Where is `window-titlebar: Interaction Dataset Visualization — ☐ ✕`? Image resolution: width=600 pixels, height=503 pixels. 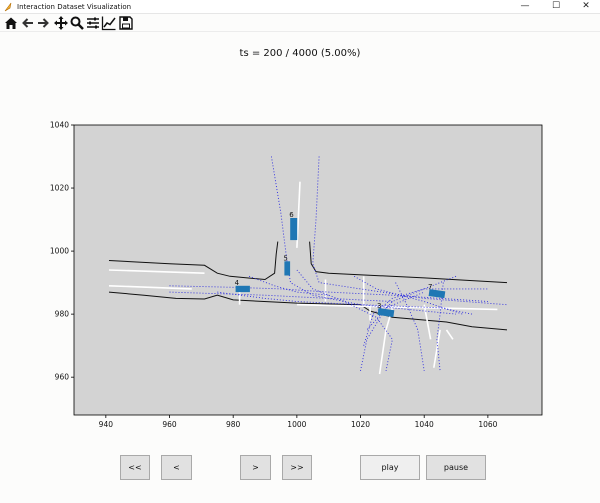
window-titlebar: Interaction Dataset Visualization — ☐ ✕ is located at coordinates (300, 7).